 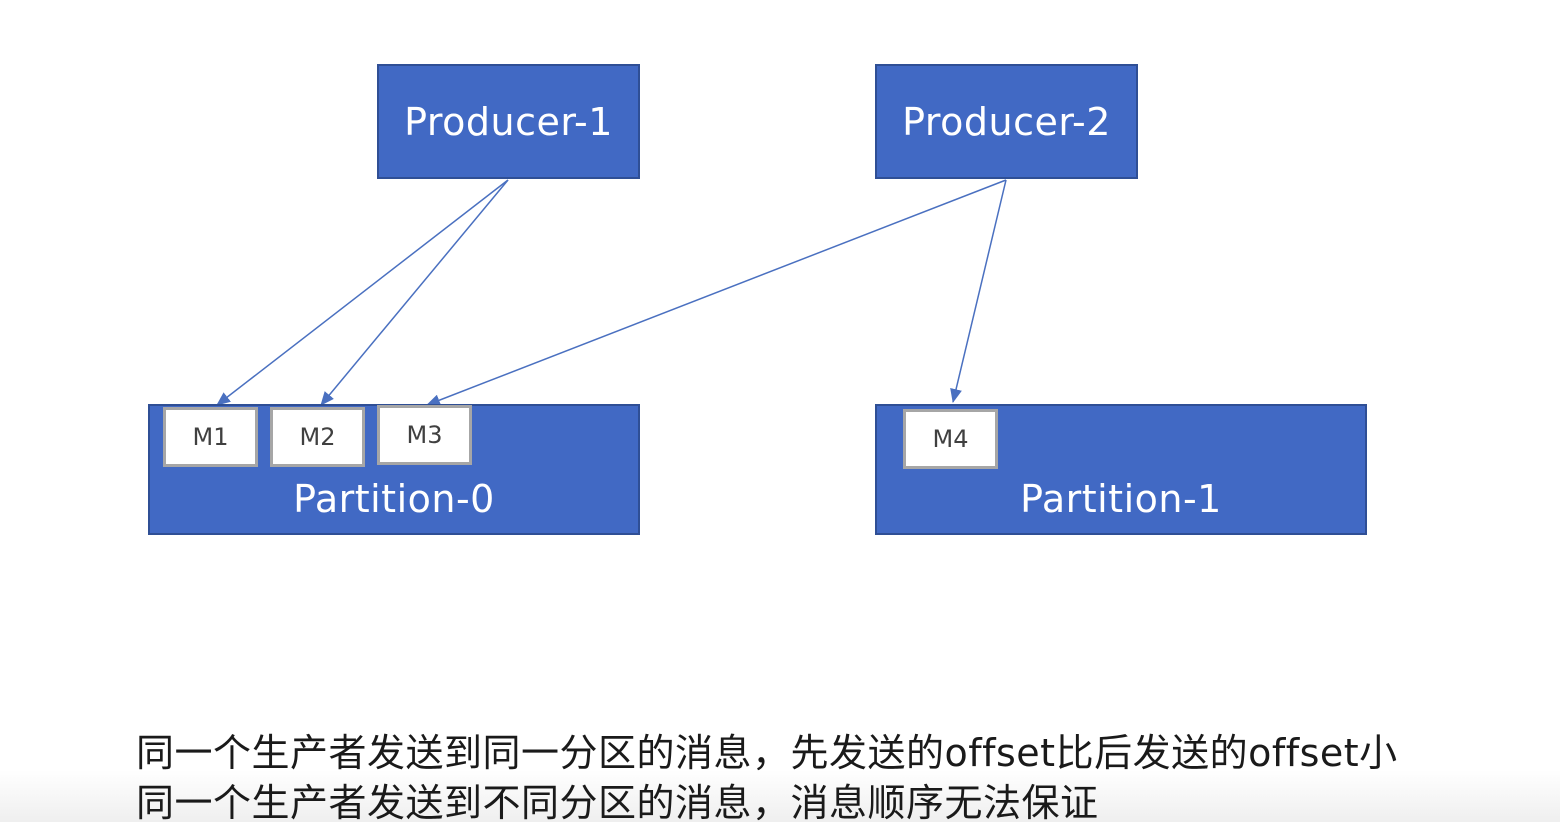 What do you see at coordinates (978, 291) in the screenshot?
I see `arrow-producer2-to-m4` at bounding box center [978, 291].